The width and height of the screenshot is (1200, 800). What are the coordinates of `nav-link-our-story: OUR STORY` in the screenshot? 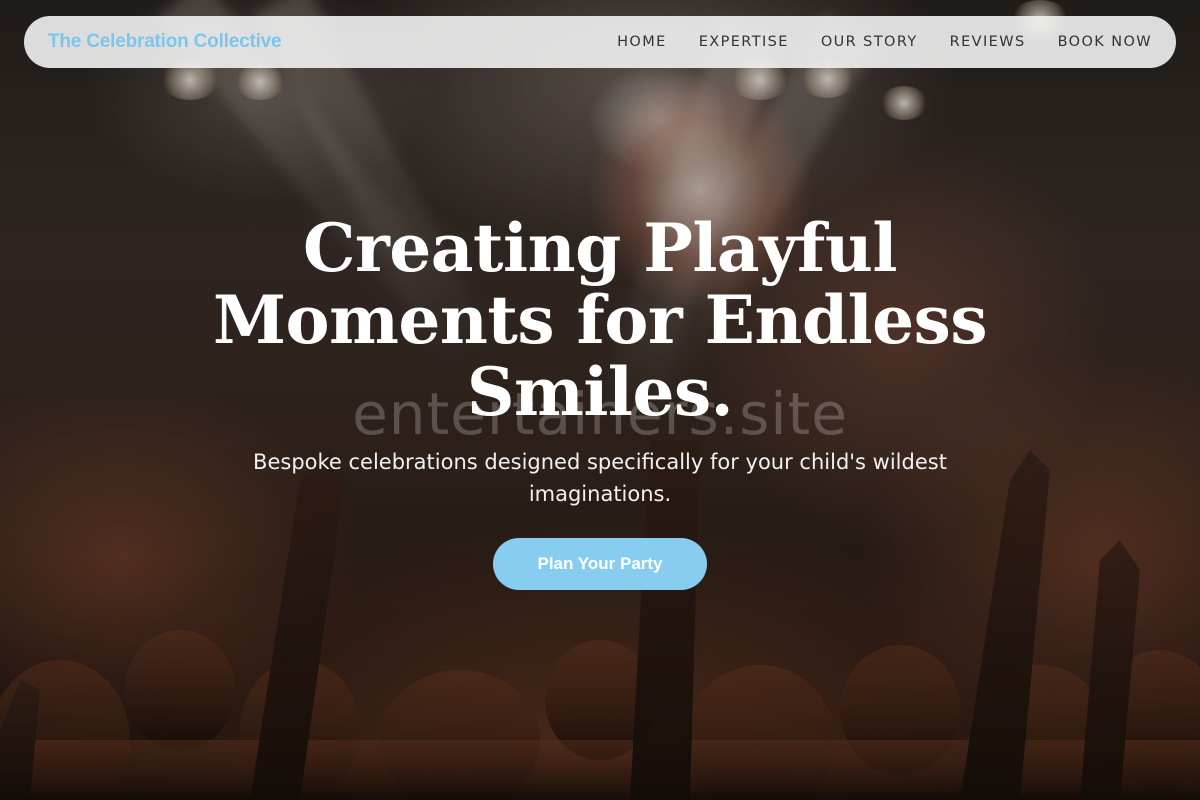 It's located at (869, 42).